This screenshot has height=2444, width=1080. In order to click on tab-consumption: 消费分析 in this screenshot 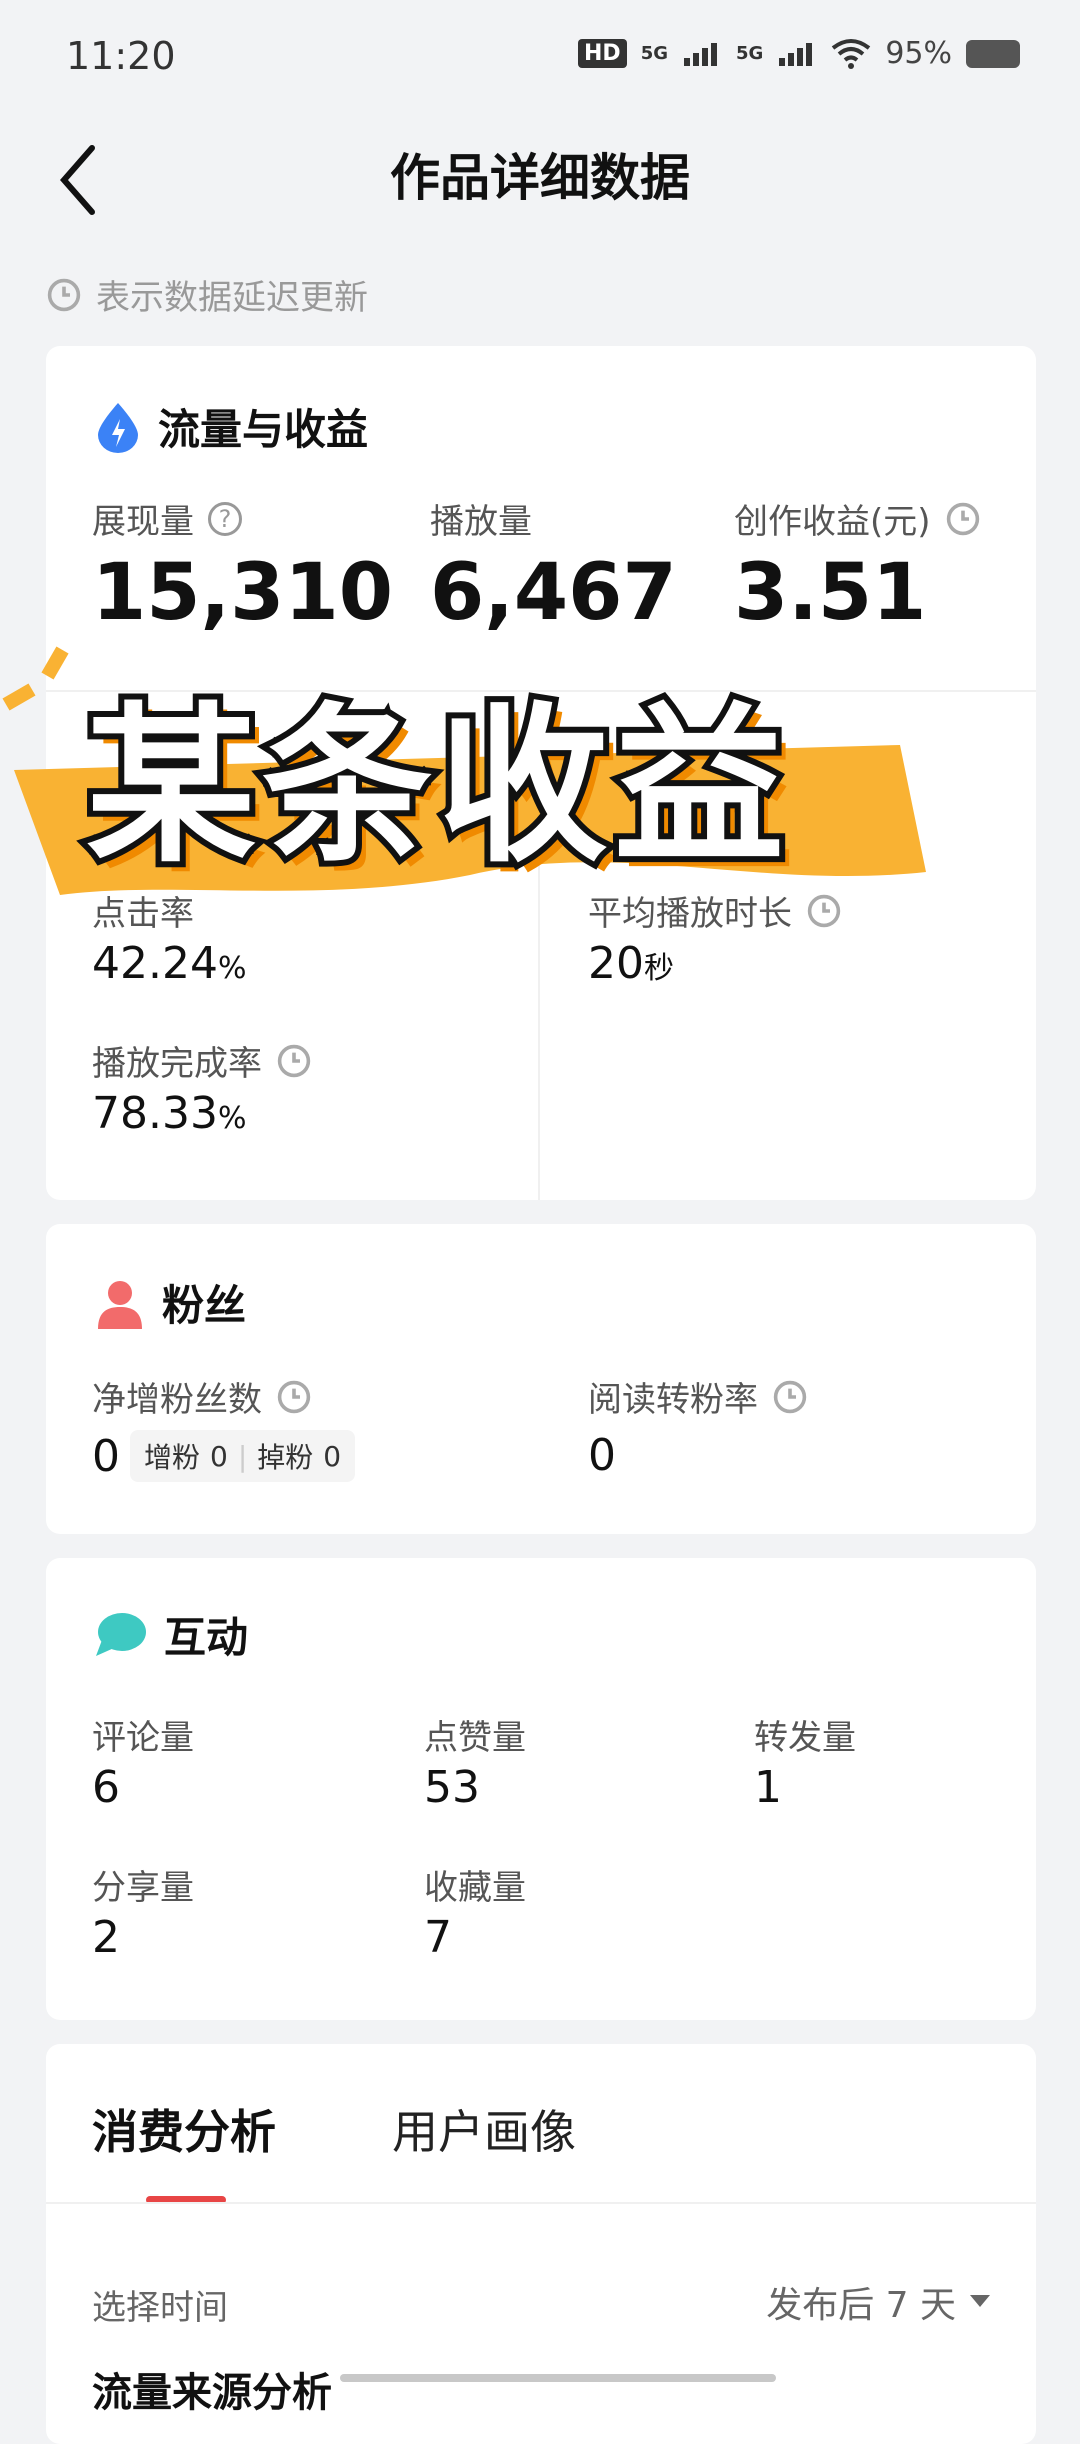, I will do `click(184, 2129)`.